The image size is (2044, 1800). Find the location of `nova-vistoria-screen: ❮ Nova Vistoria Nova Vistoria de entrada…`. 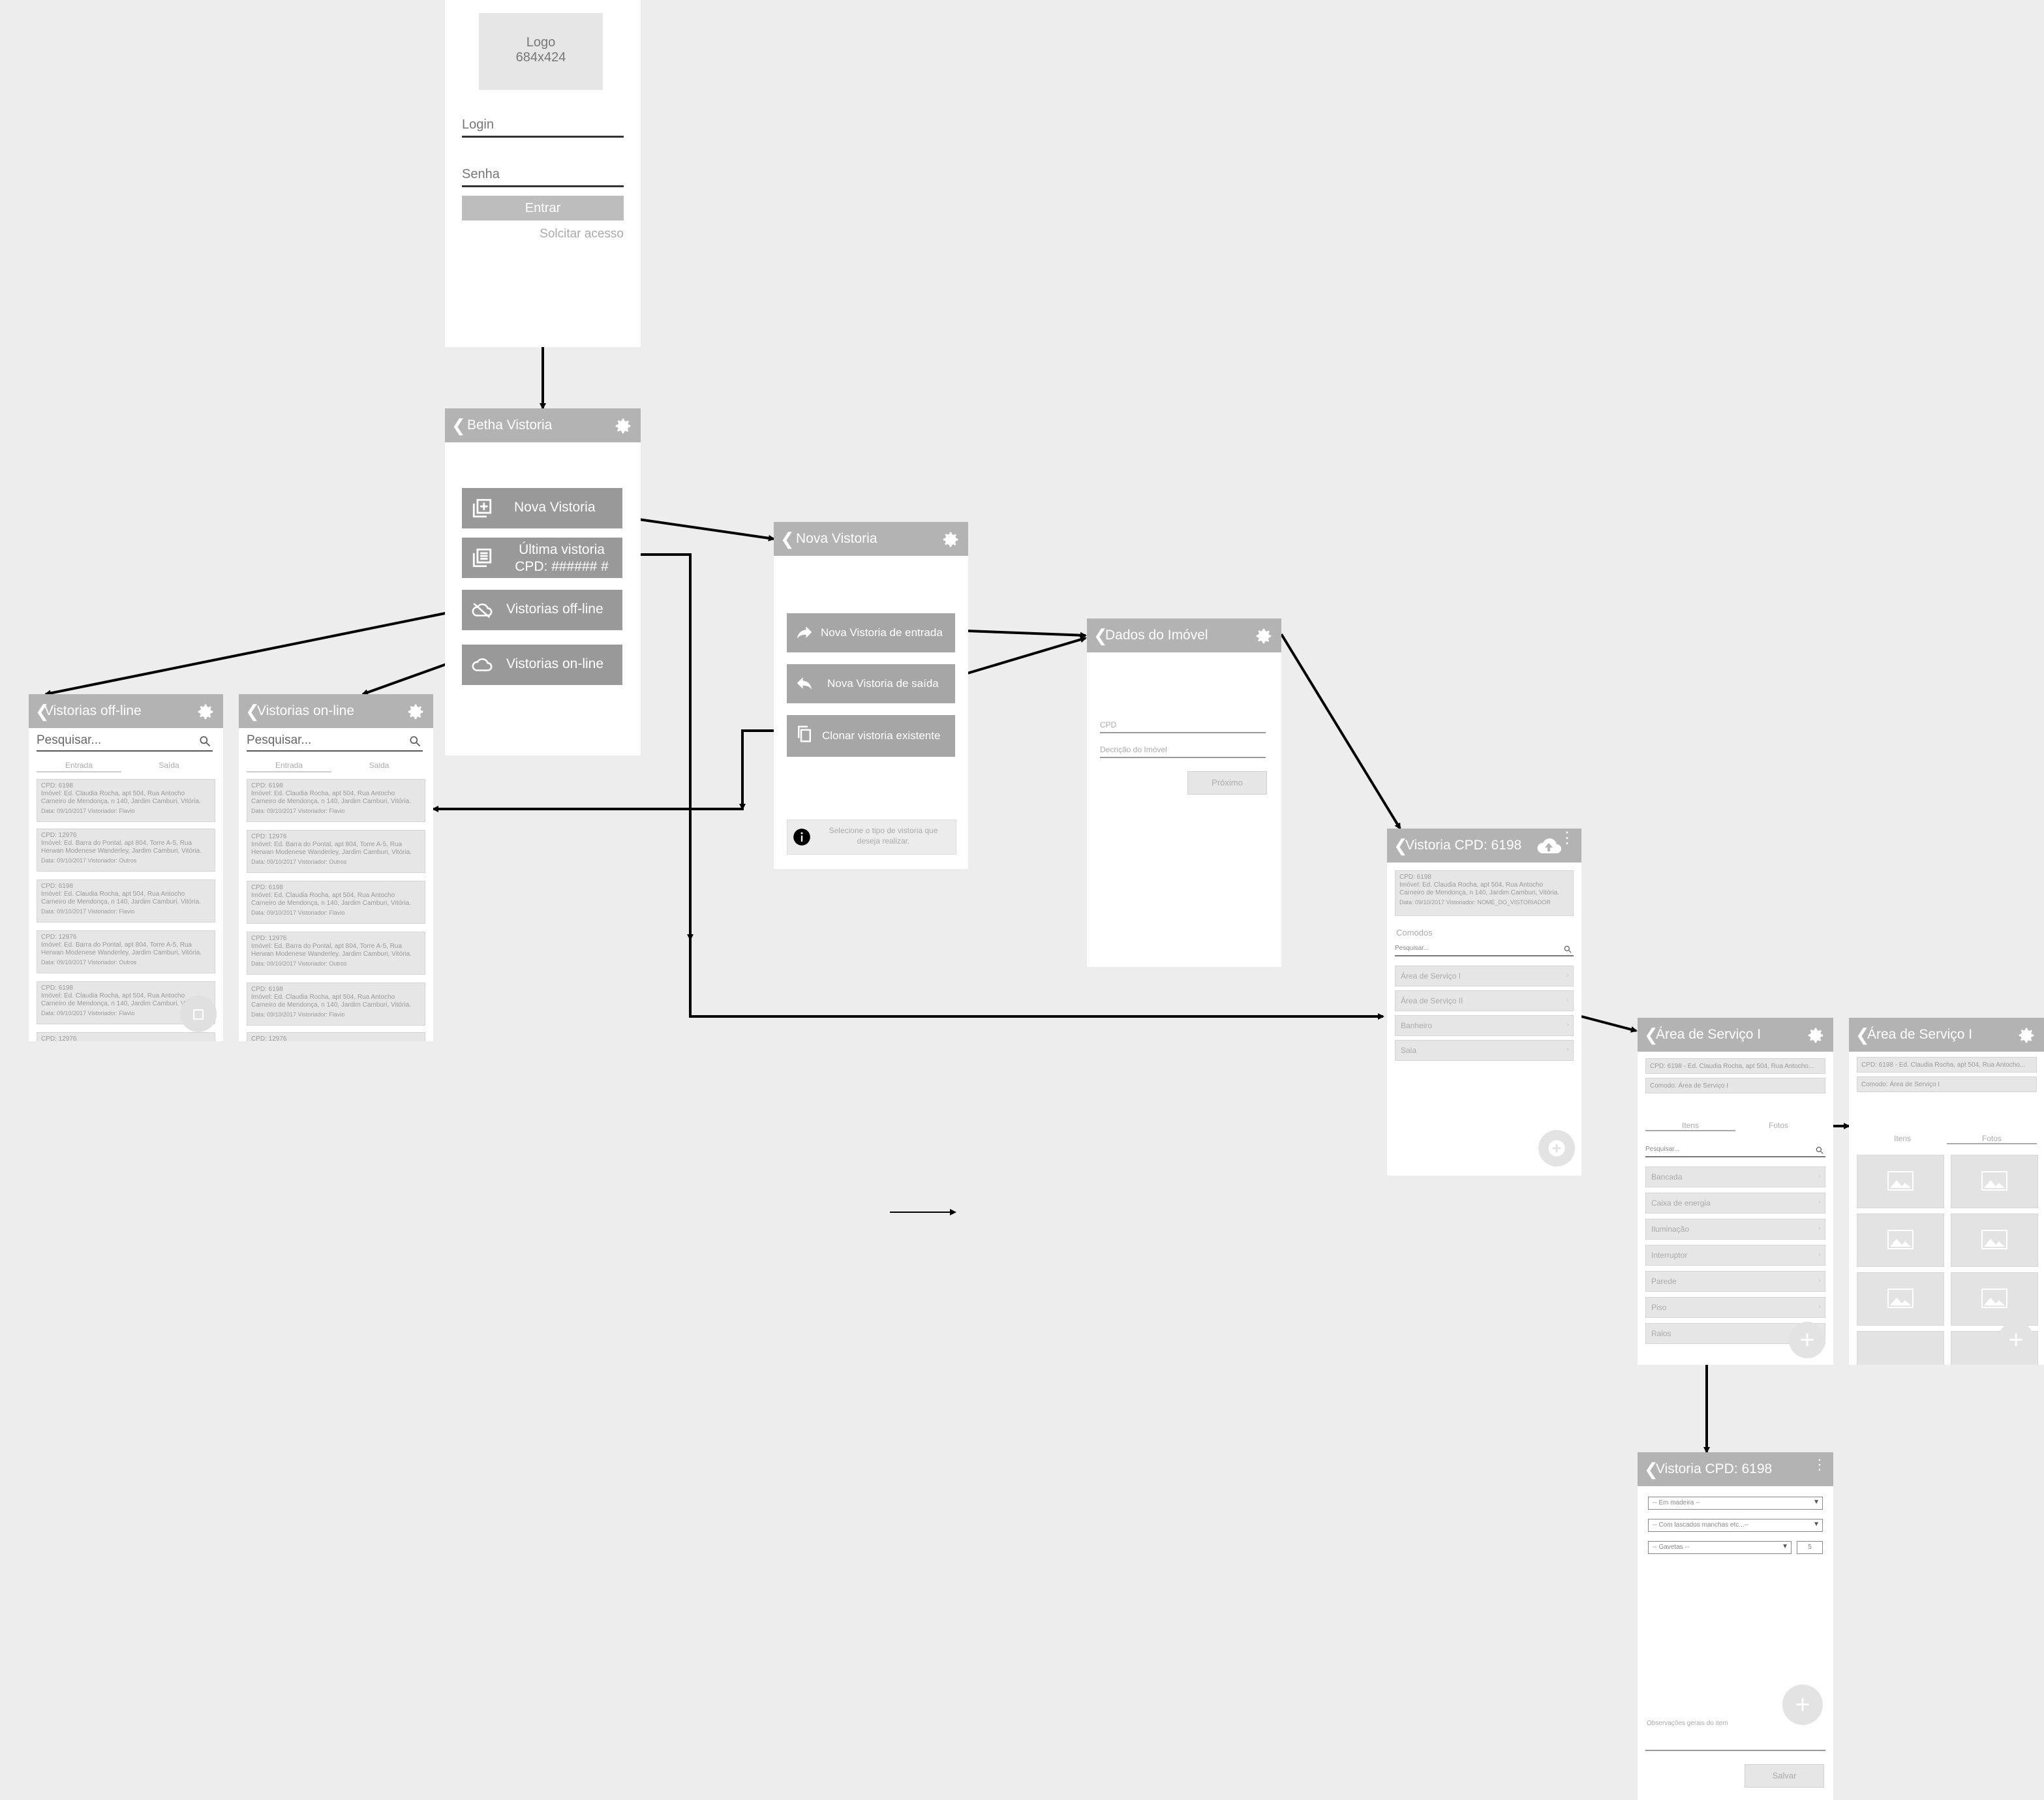

nova-vistoria-screen: ❮ Nova Vistoria Nova Vistoria de entrada… is located at coordinates (871, 695).